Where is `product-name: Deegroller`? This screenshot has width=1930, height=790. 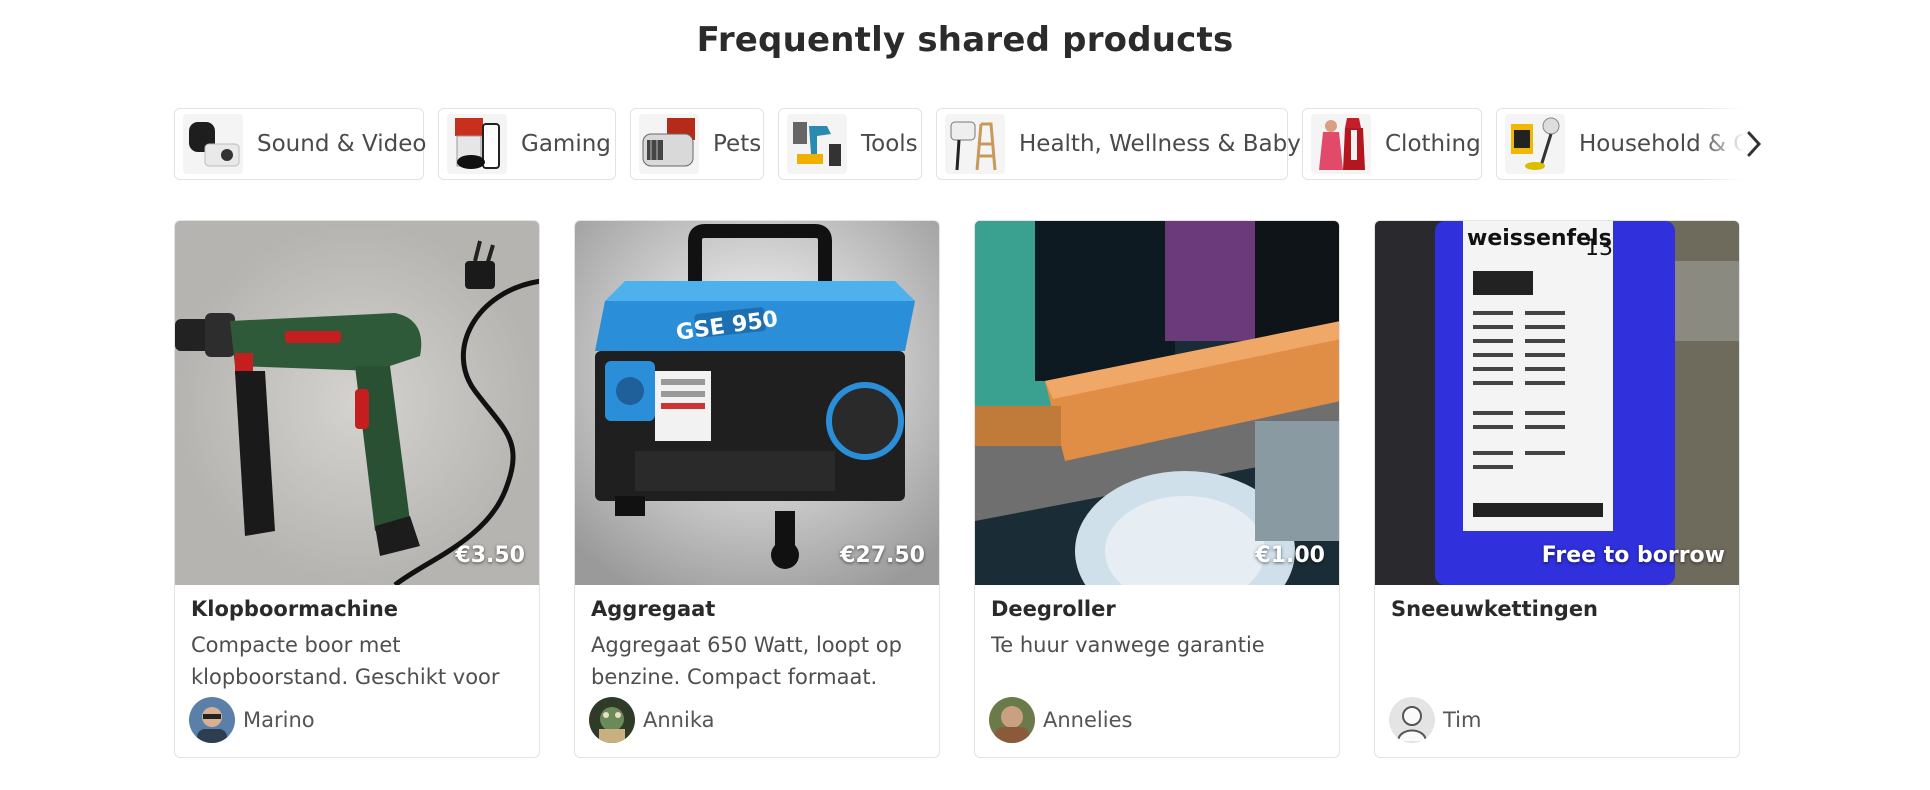
product-name: Deegroller is located at coordinates (1053, 609).